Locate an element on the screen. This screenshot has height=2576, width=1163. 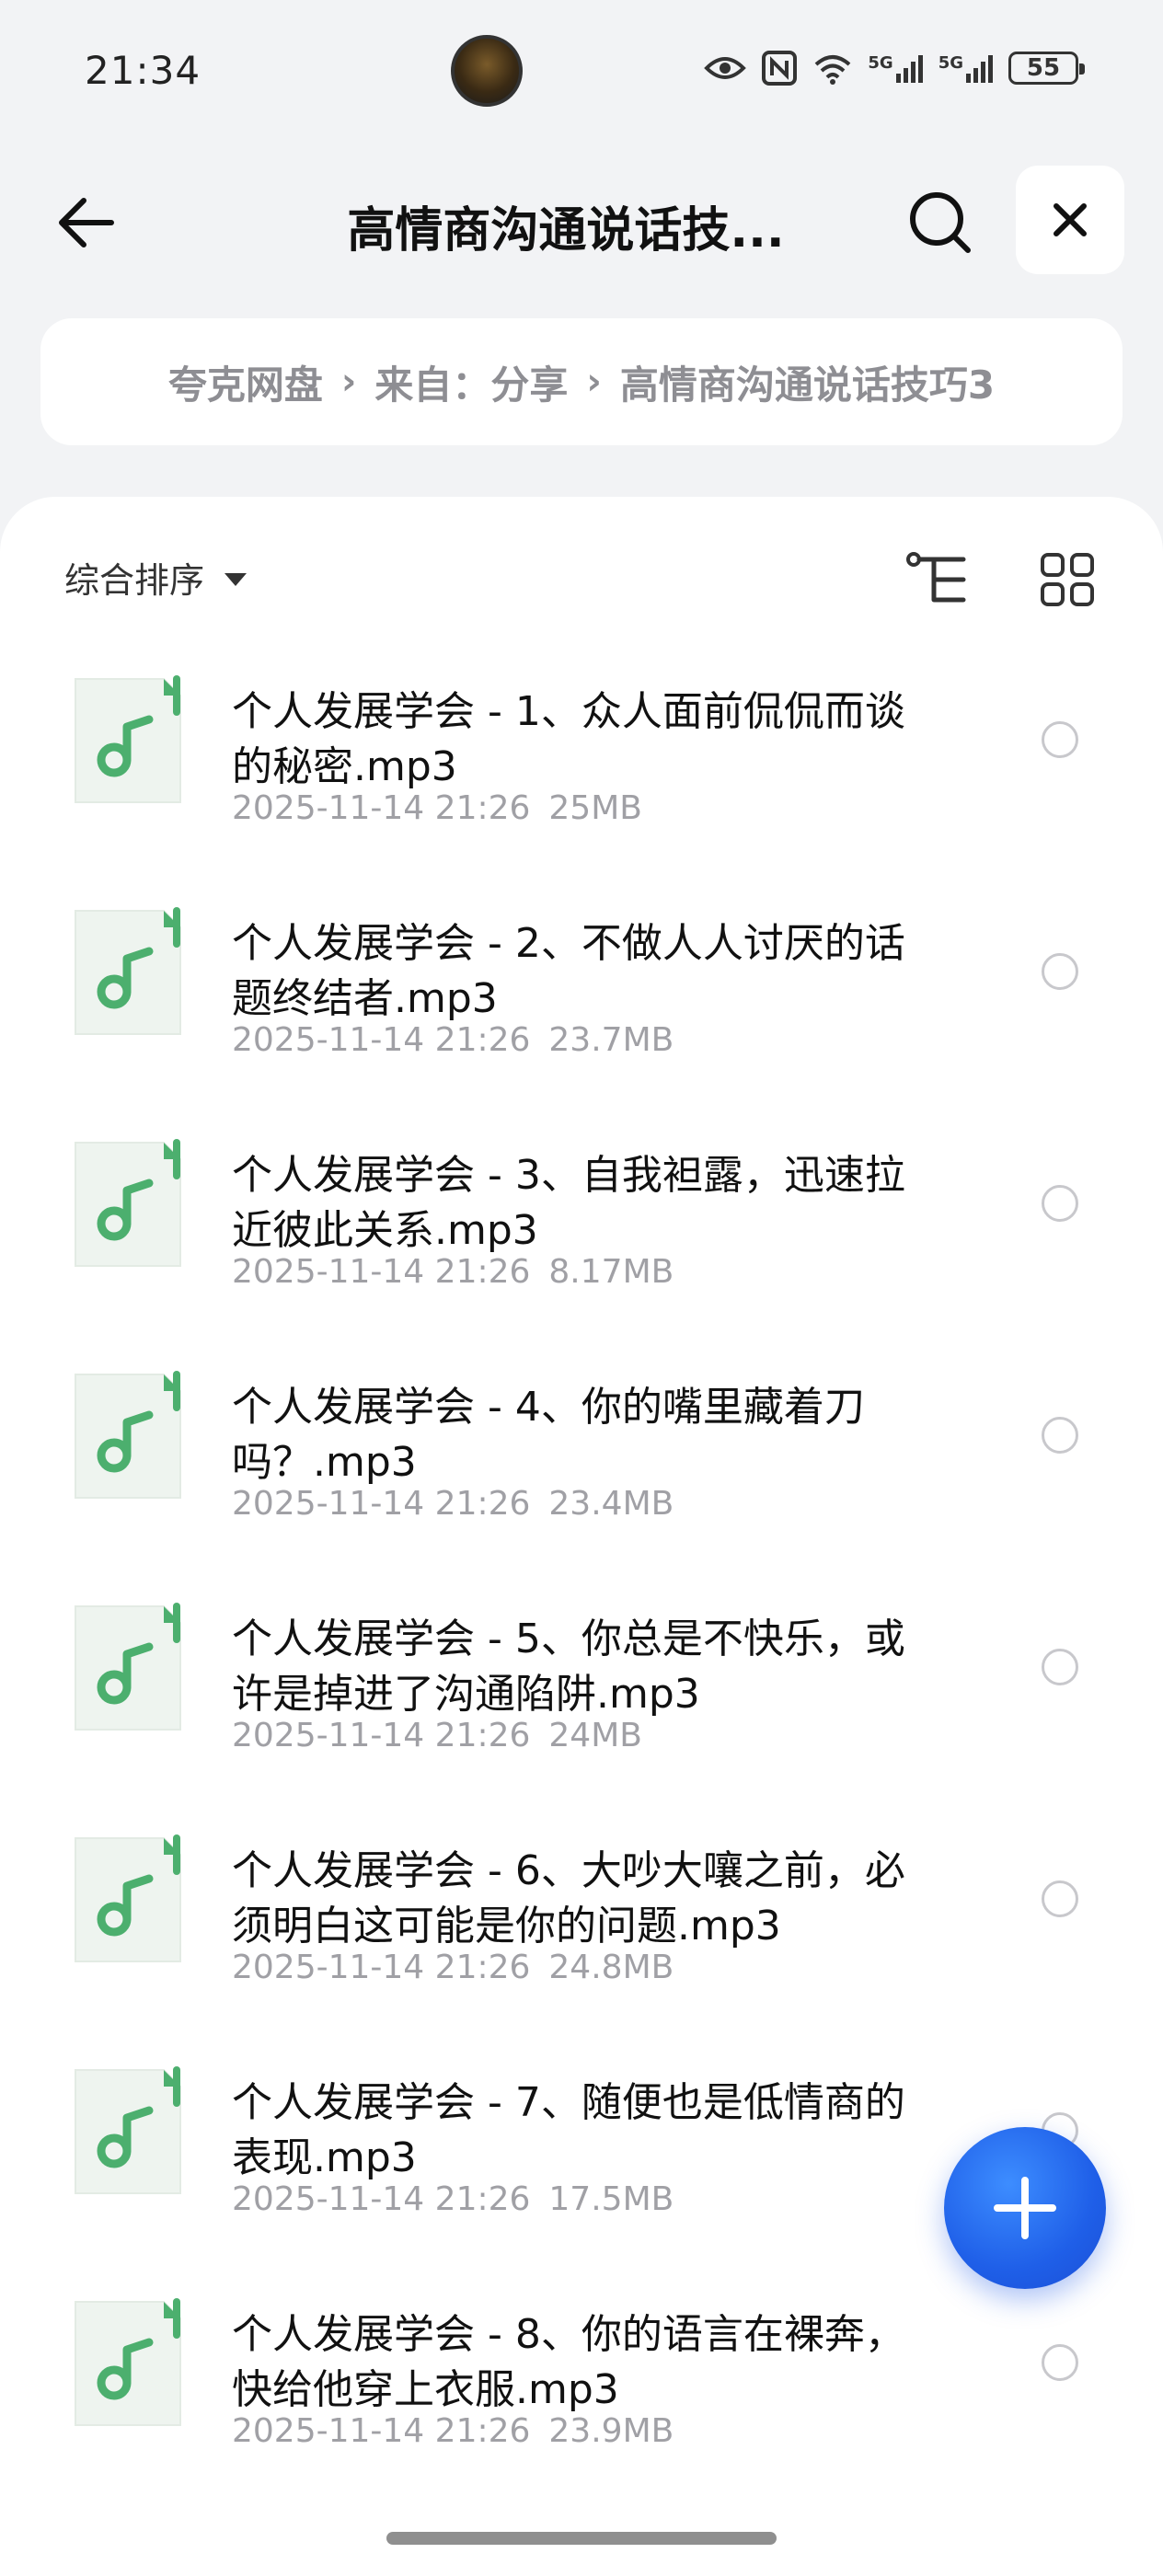
file-size: 23.7MB is located at coordinates (611, 1040).